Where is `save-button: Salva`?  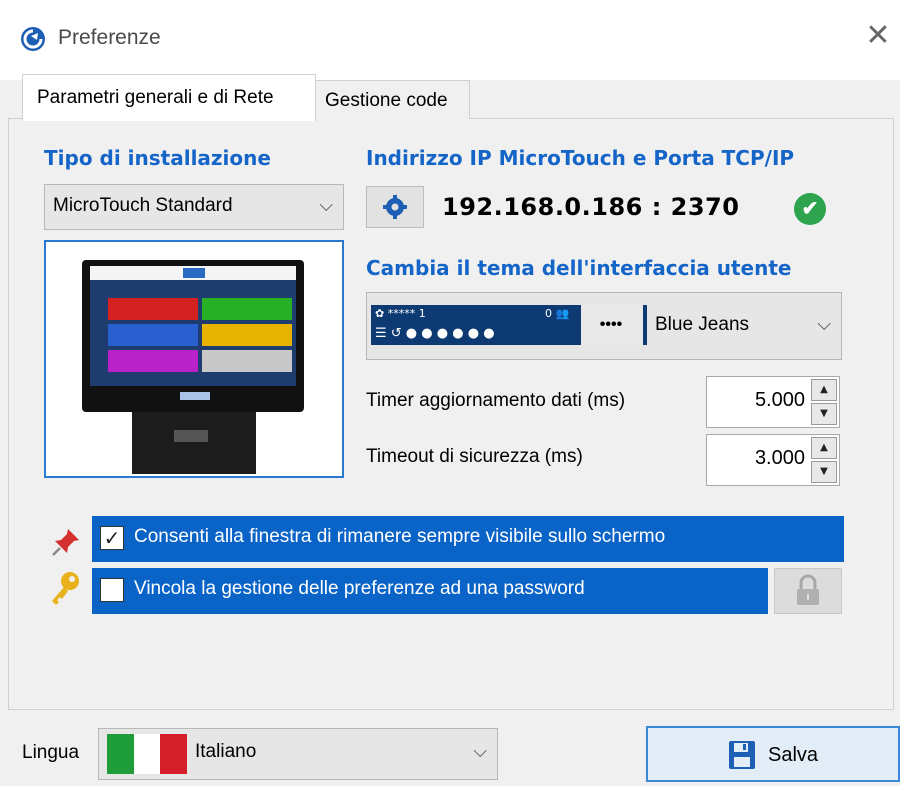
save-button: Salva is located at coordinates (773, 754).